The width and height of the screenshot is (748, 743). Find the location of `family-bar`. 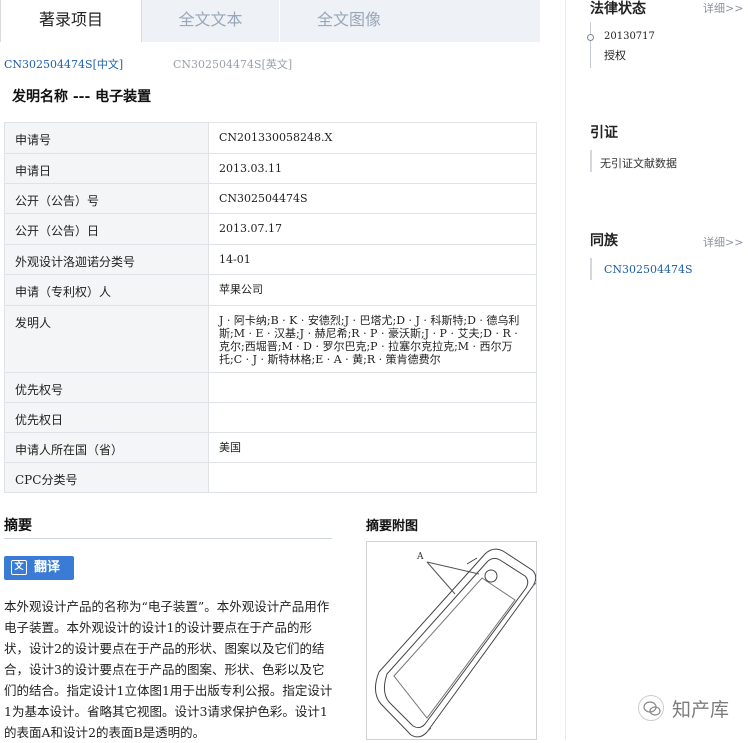

family-bar is located at coordinates (591, 269).